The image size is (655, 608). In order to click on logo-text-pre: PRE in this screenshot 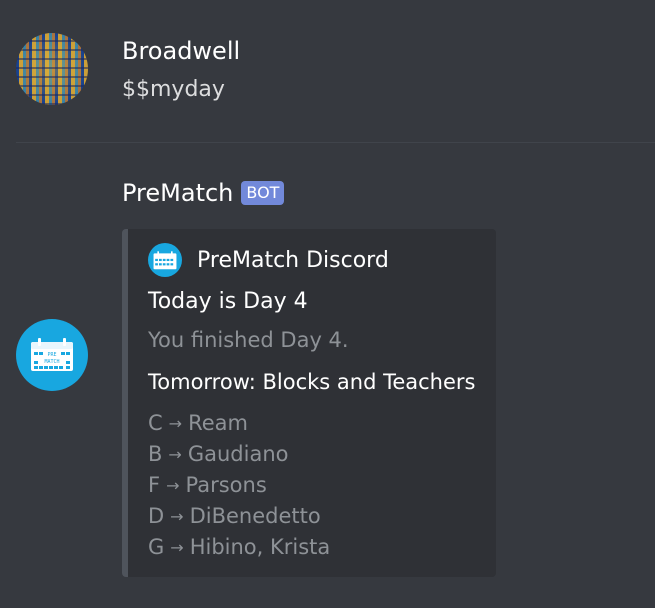, I will do `click(51, 355)`.